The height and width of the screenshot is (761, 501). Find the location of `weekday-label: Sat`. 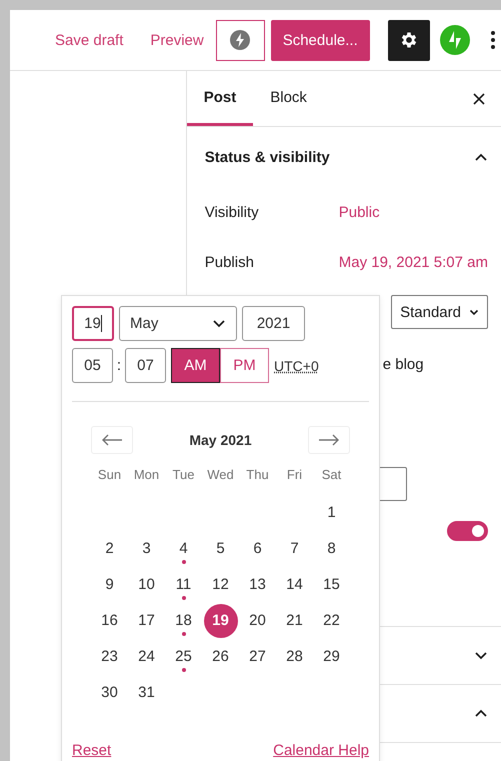

weekday-label: Sat is located at coordinates (331, 475).